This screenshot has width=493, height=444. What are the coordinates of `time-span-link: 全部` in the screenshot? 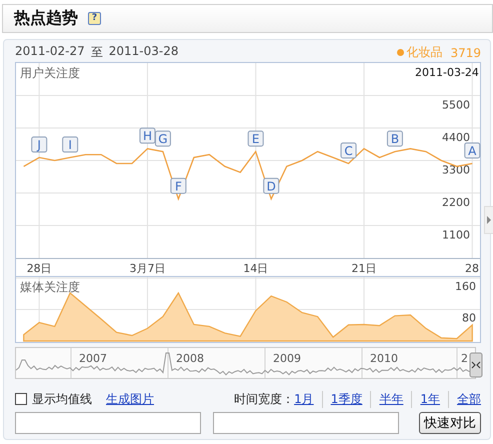 It's located at (464, 399).